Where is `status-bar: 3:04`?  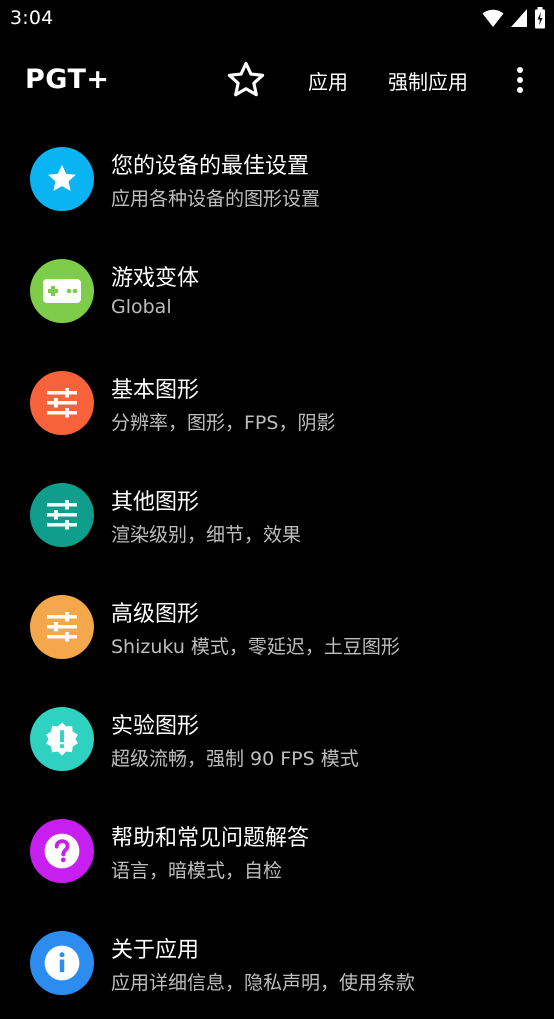
status-bar: 3:04 is located at coordinates (277, 20).